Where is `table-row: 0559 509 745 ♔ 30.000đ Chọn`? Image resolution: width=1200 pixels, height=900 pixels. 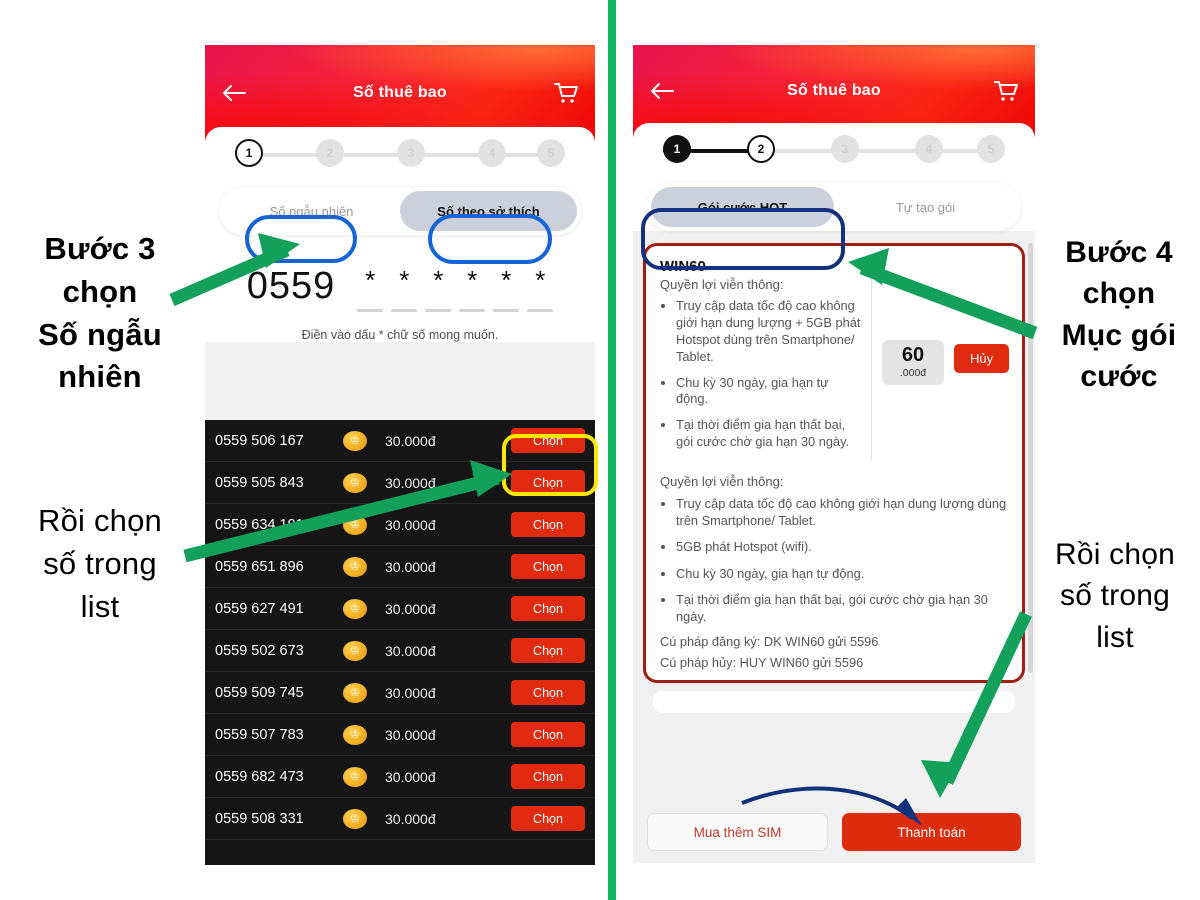 table-row: 0559 509 745 ♔ 30.000đ Chọn is located at coordinates (400, 693).